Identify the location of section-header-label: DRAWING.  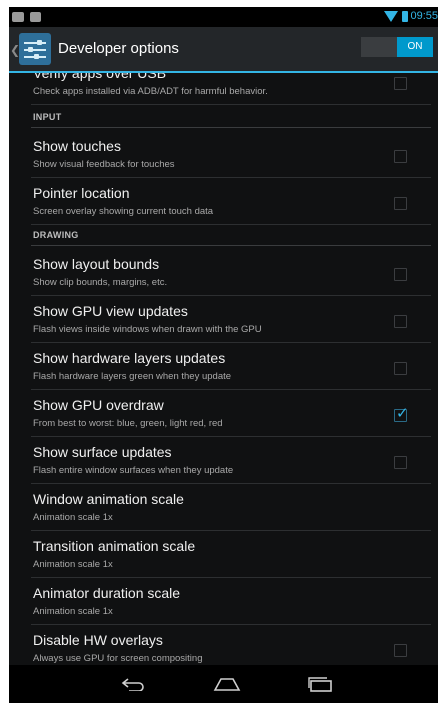
(56, 235).